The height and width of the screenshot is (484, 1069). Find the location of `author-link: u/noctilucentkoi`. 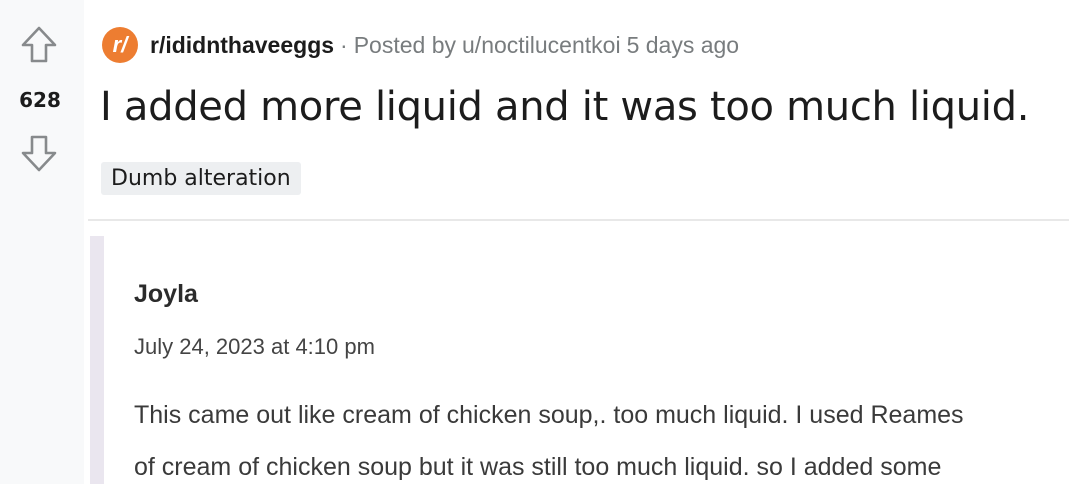

author-link: u/noctilucentkoi is located at coordinates (541, 45).